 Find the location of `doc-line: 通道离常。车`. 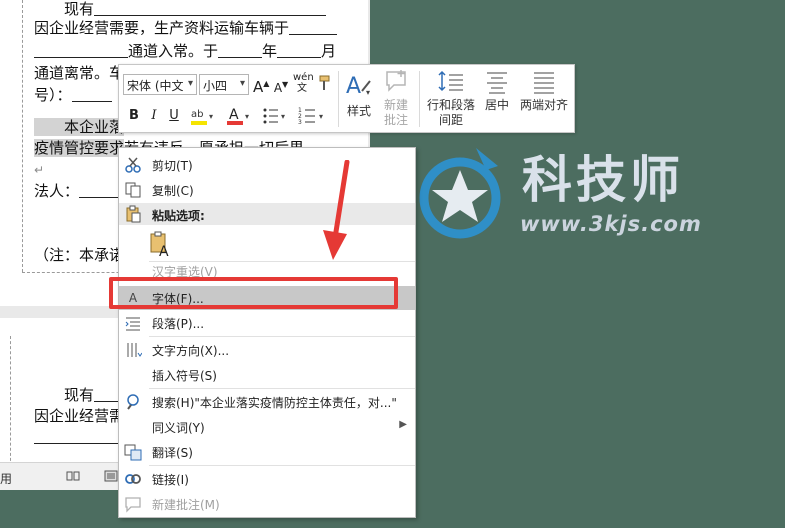

doc-line: 通道离常。车 is located at coordinates (79, 73).